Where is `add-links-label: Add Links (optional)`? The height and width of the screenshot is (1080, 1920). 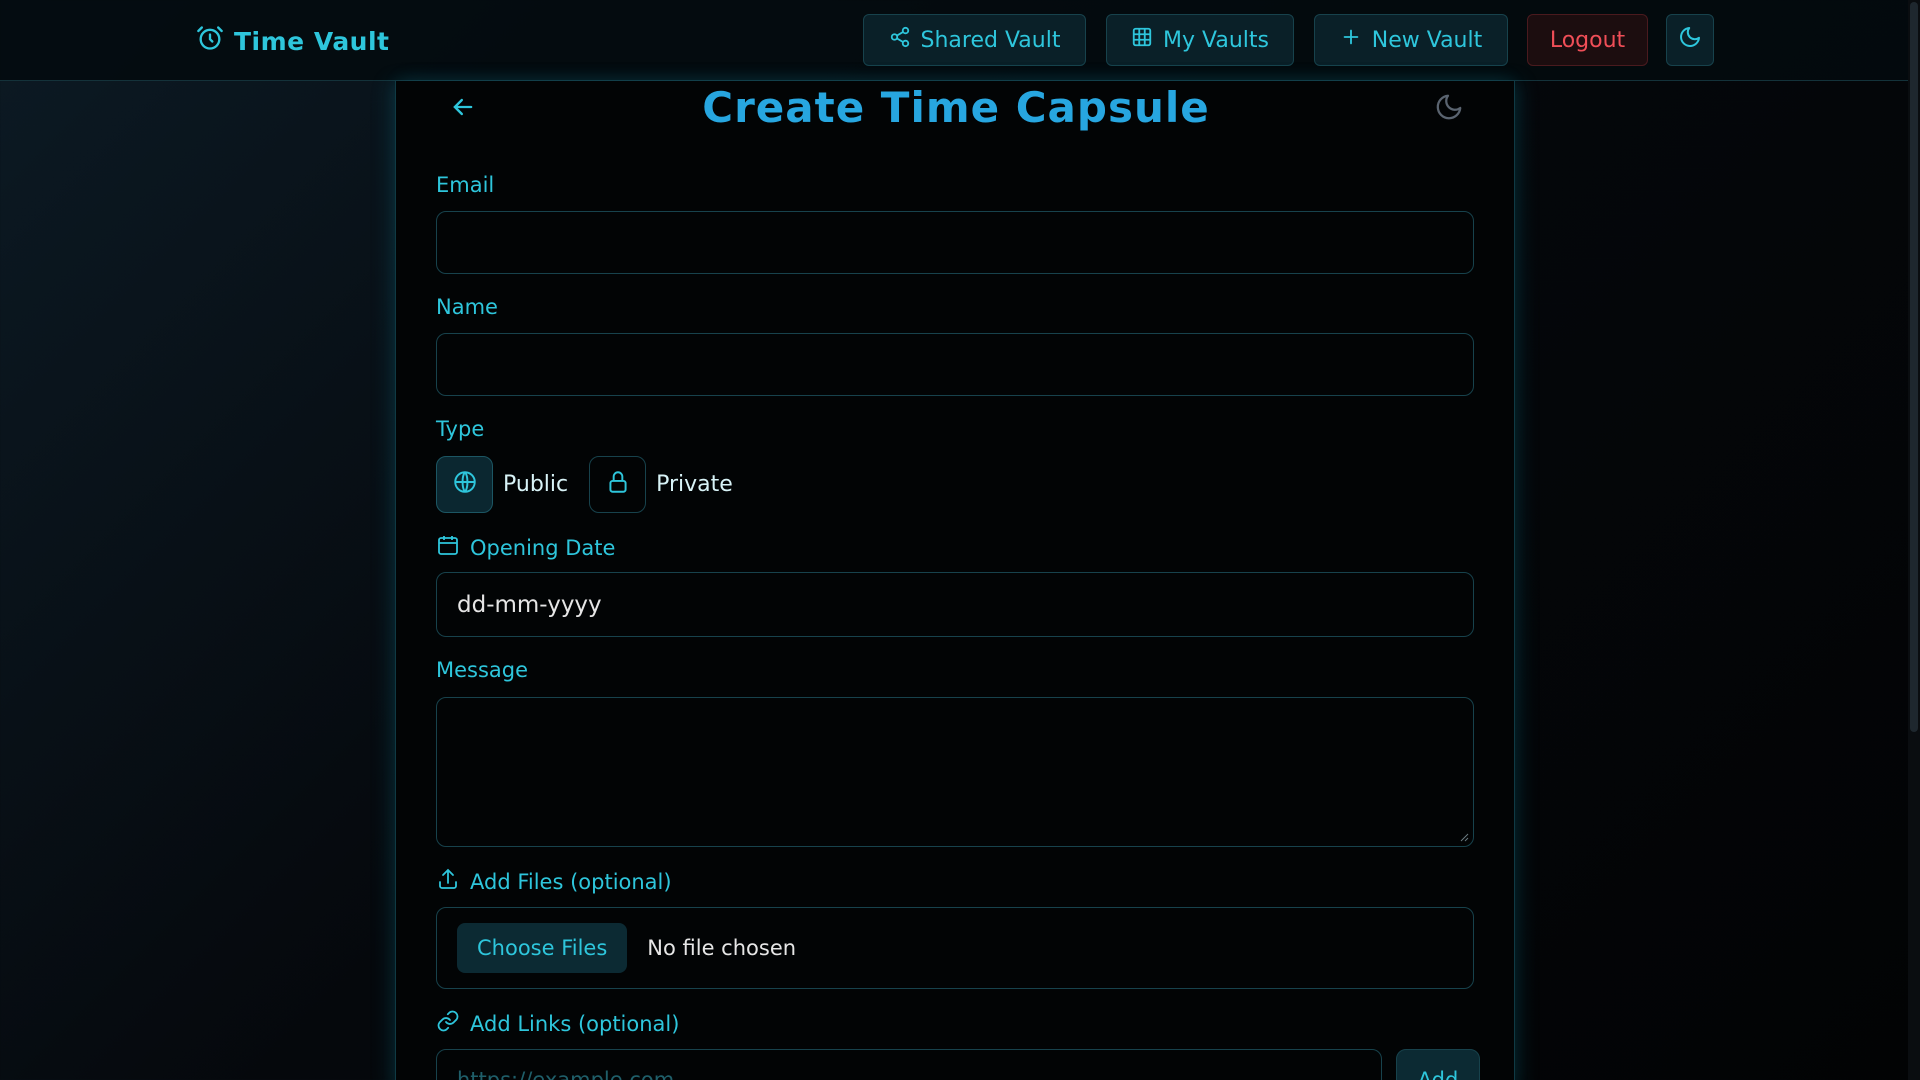 add-links-label: Add Links (optional) is located at coordinates (557, 1023).